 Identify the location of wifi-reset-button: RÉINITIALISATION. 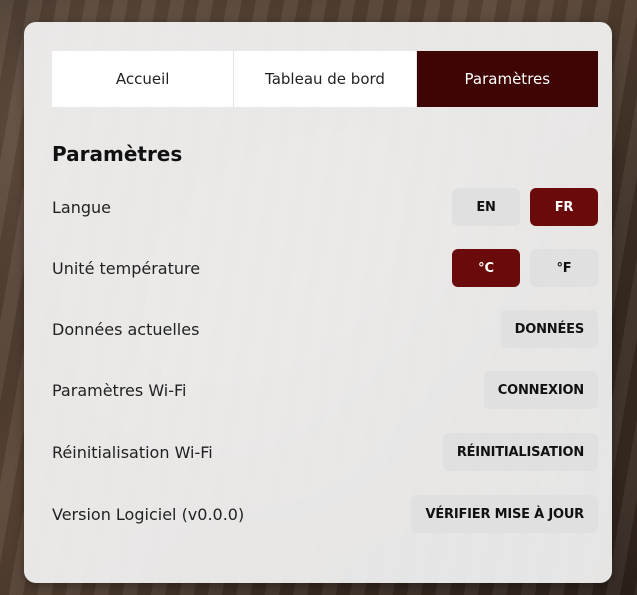
(520, 452).